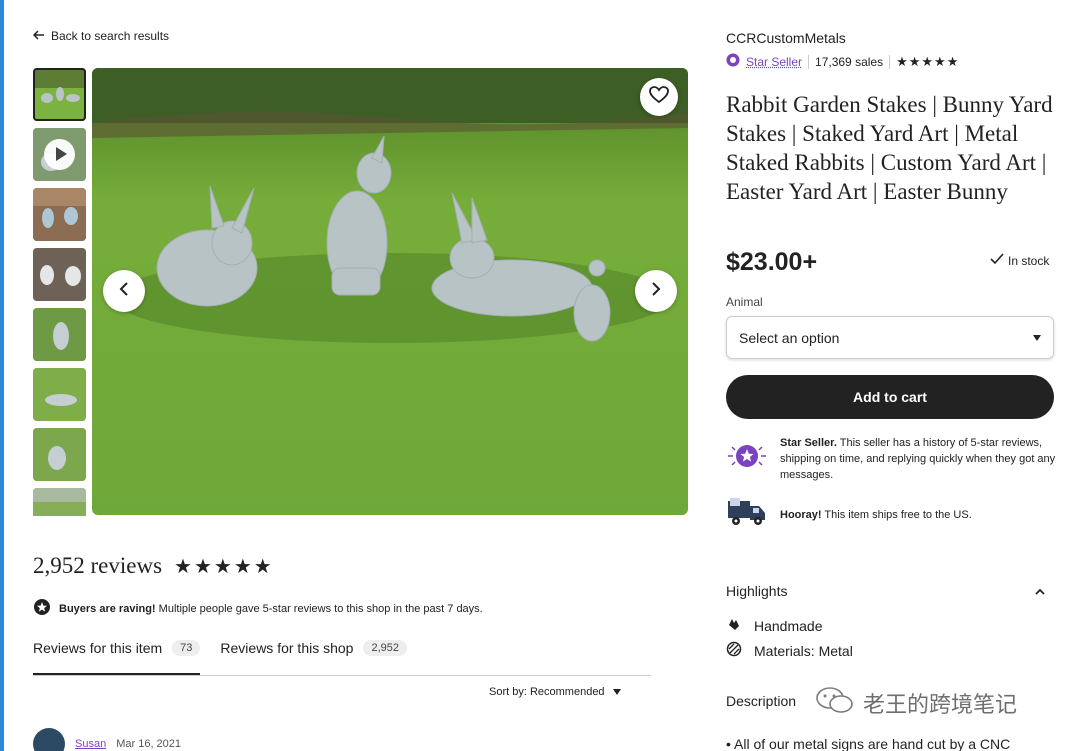 The height and width of the screenshot is (751, 1080). I want to click on star-seller-badge-icon, so click(747, 462).